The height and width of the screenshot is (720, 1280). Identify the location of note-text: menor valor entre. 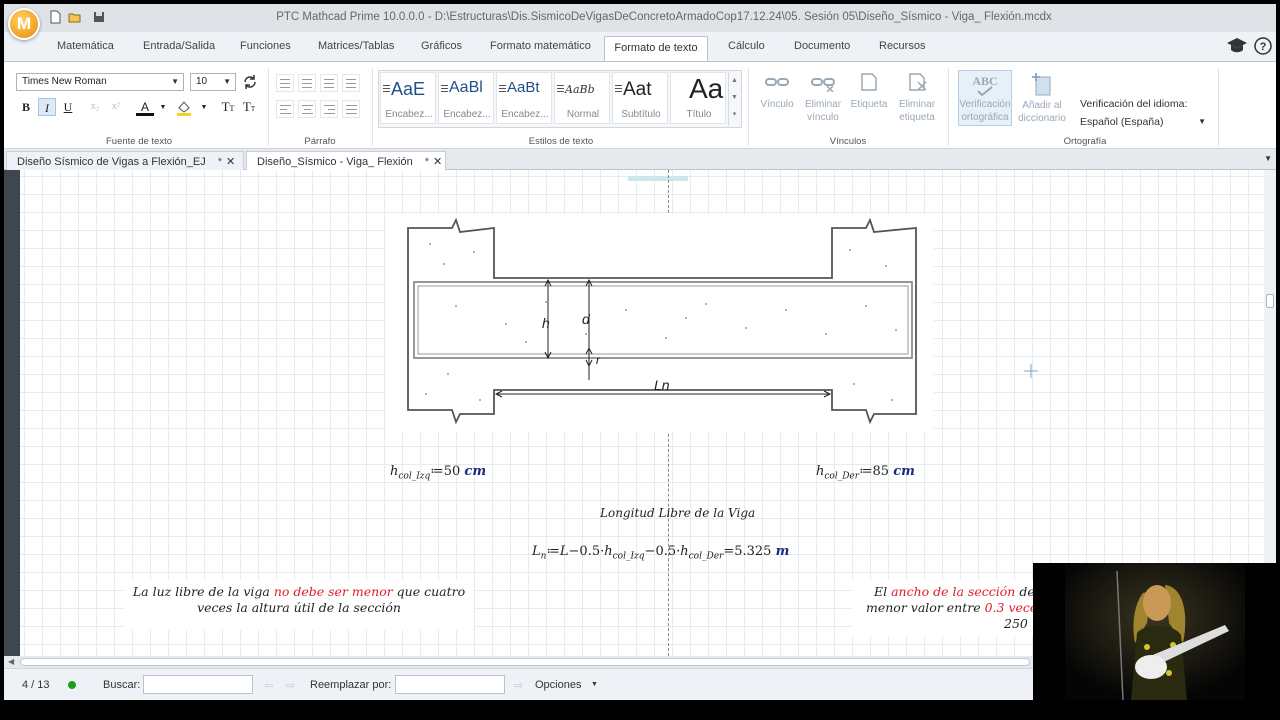
(925, 607).